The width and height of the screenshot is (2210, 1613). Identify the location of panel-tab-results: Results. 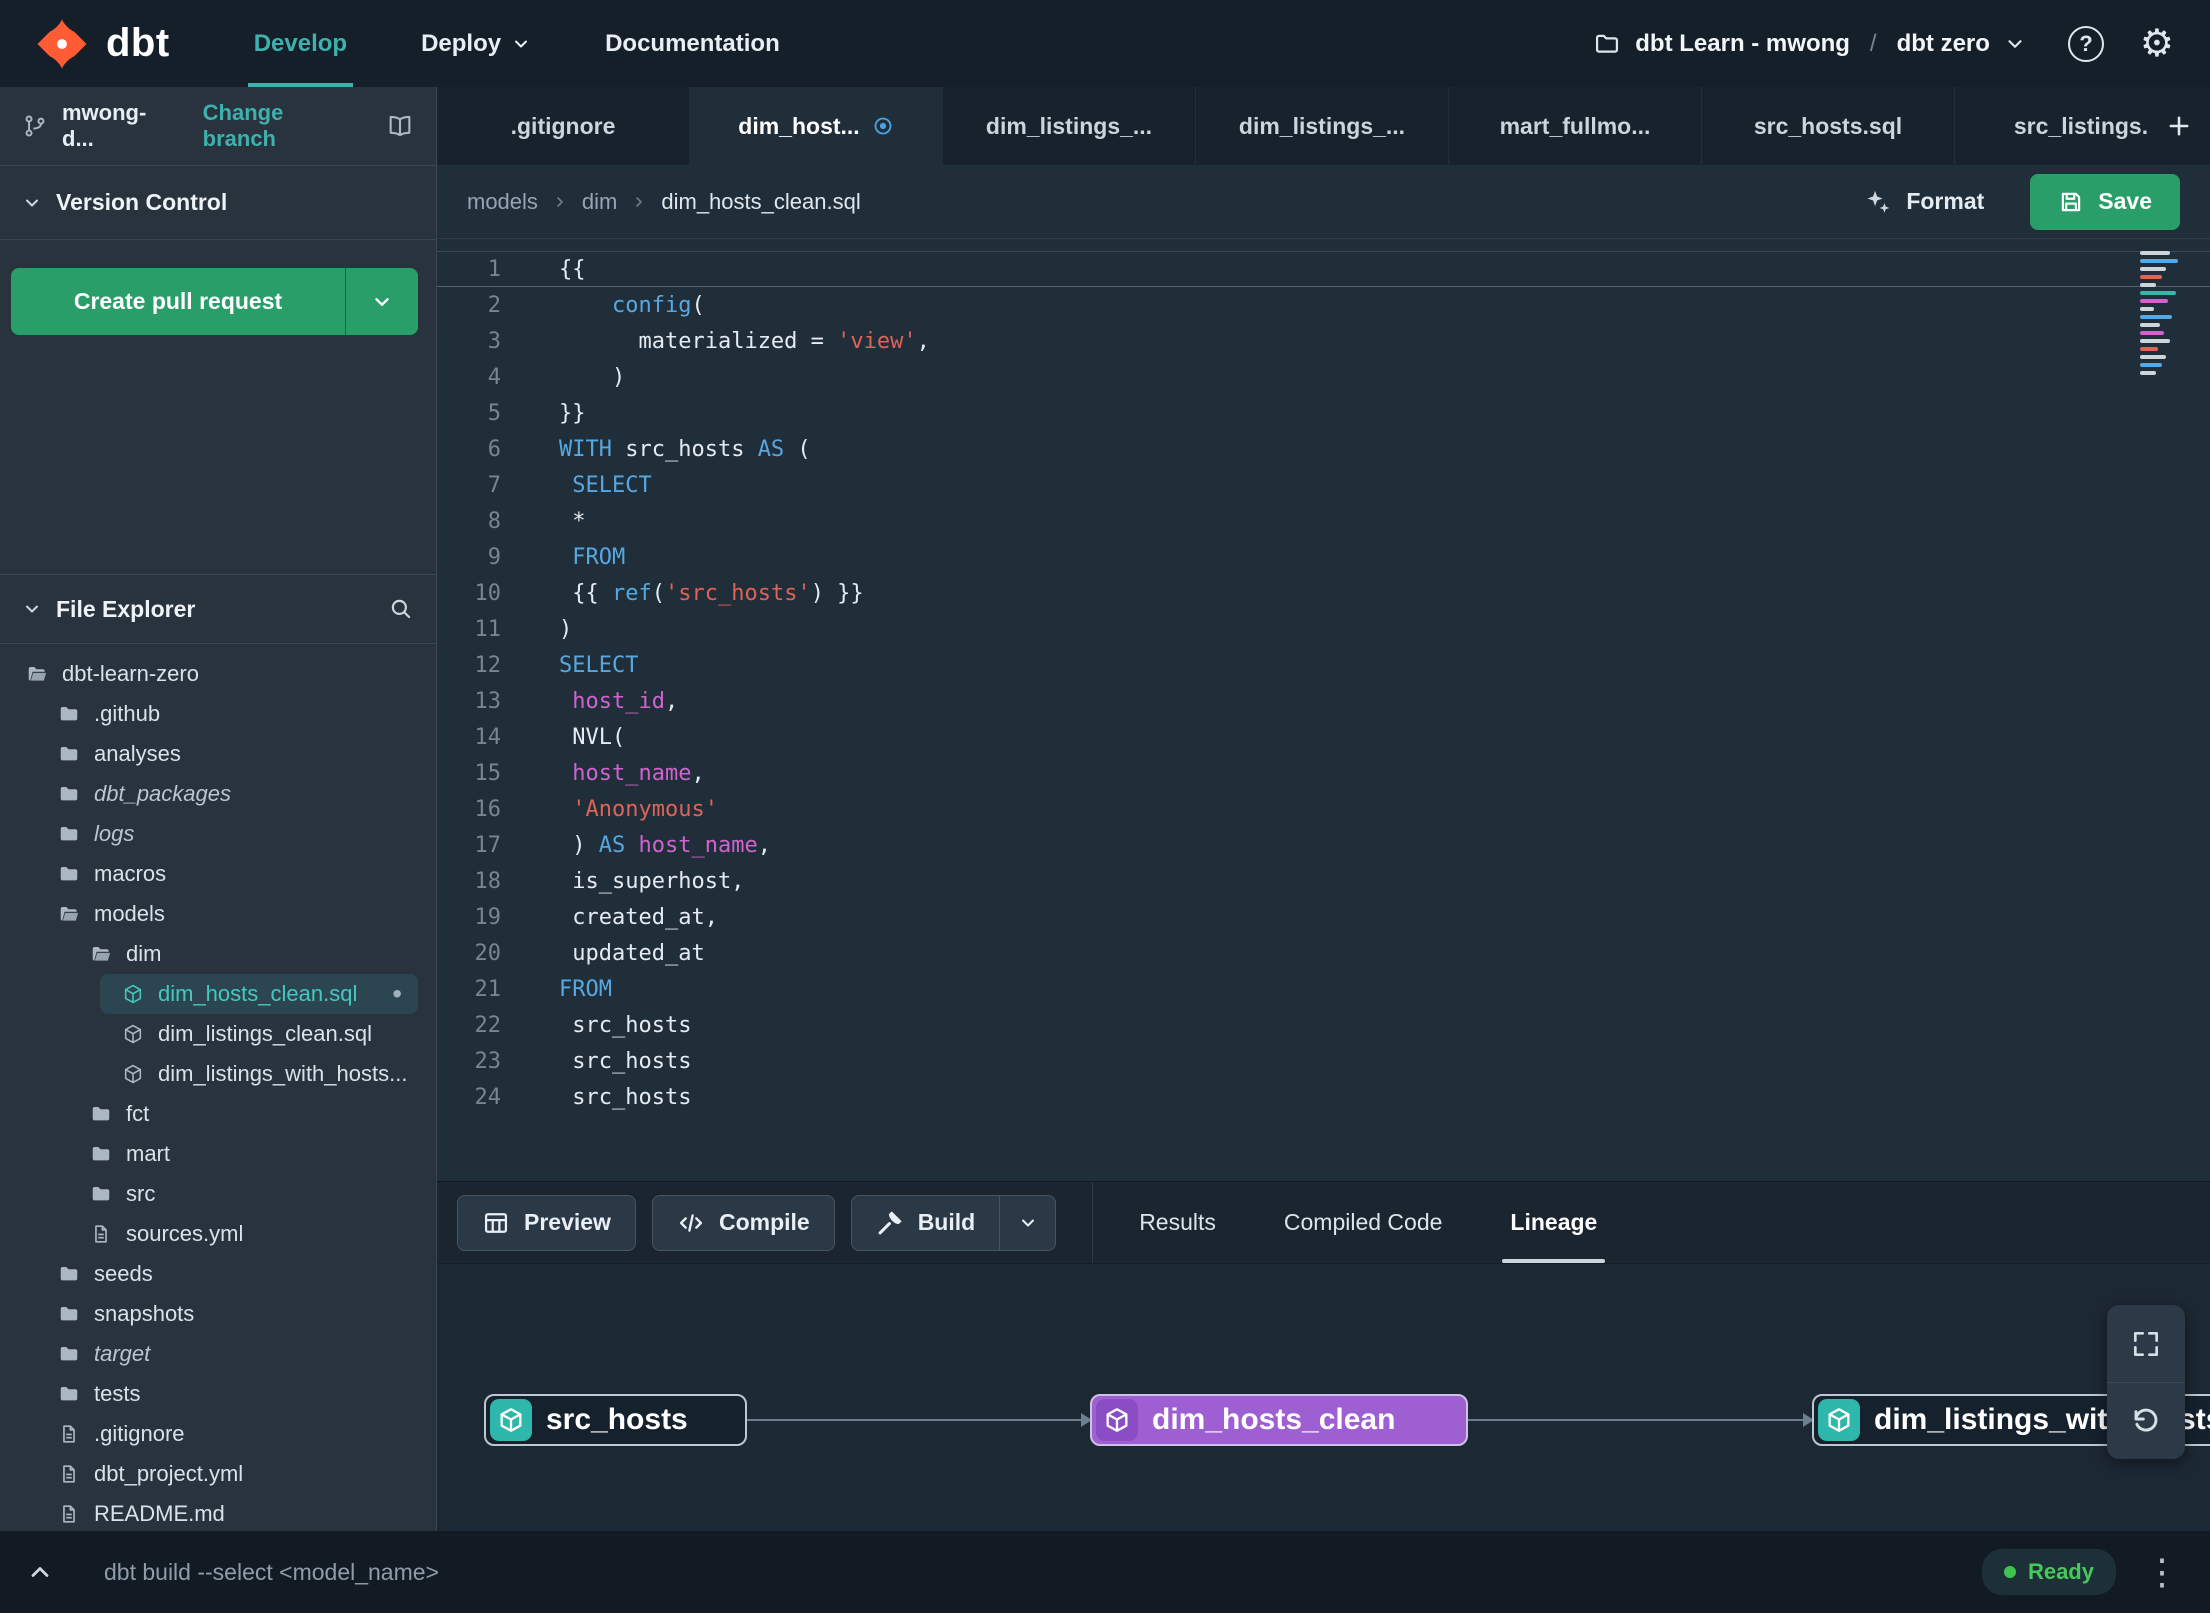
(1177, 1222).